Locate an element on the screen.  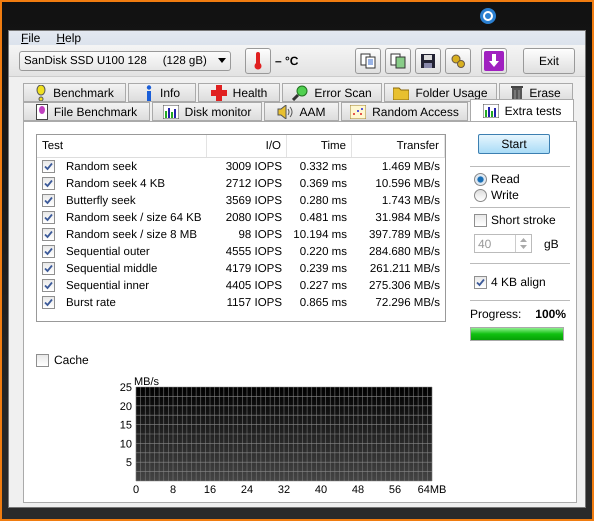
tab: Random Access is located at coordinates (404, 111).